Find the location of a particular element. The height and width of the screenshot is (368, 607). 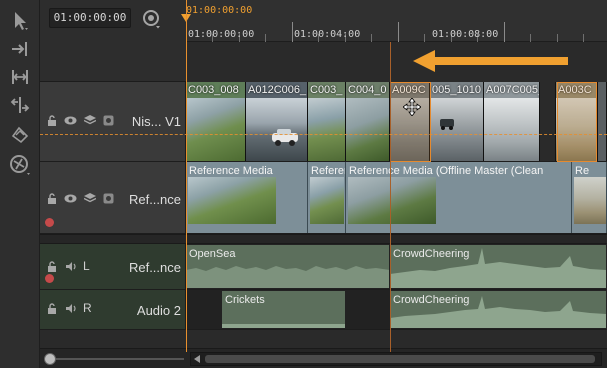

video-clip: A007C005_ is located at coordinates (512, 121).